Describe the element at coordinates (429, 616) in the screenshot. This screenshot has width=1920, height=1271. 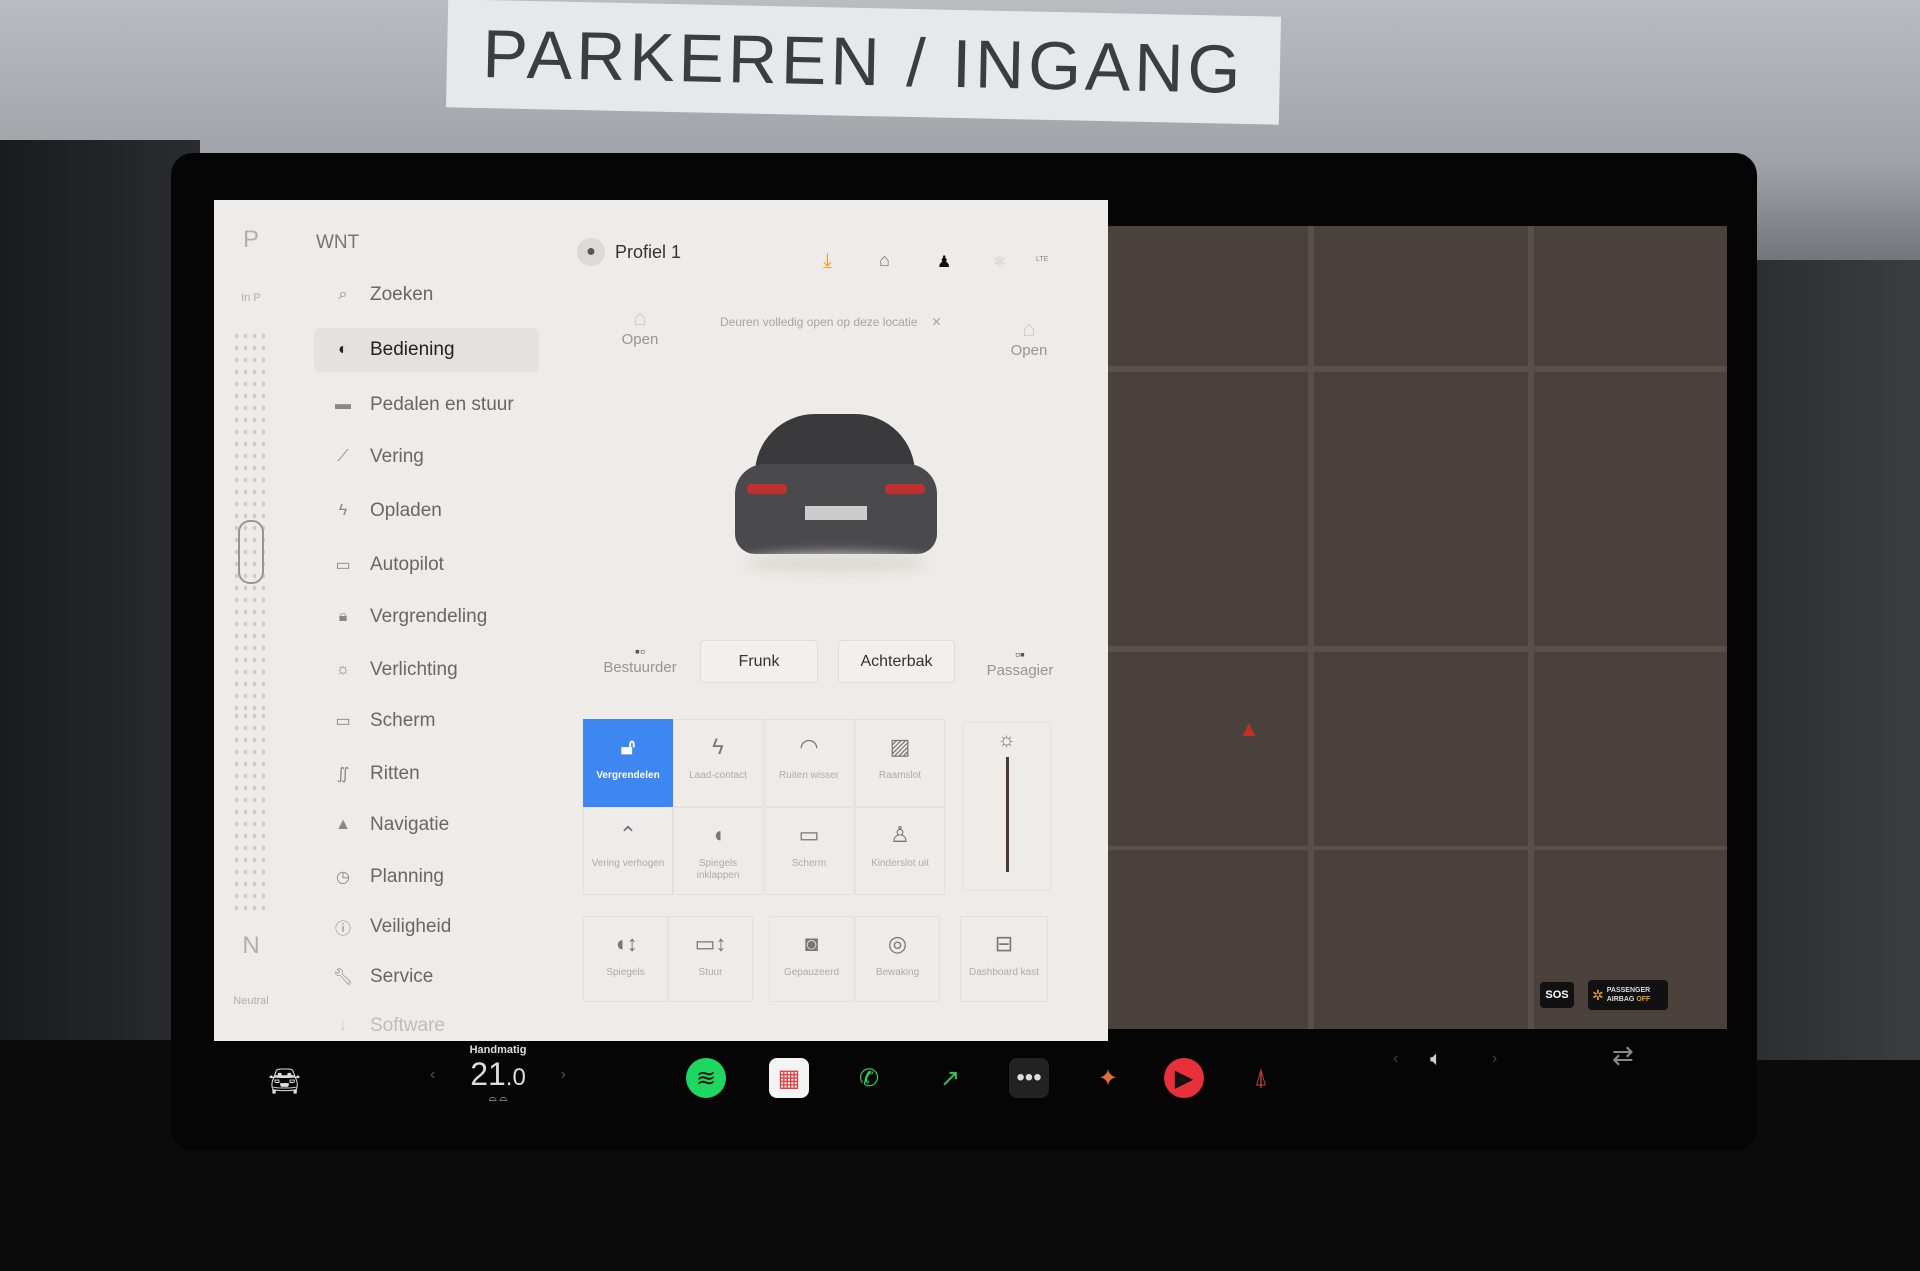
I see `sidebar-item-label: Vergrendeling` at that location.